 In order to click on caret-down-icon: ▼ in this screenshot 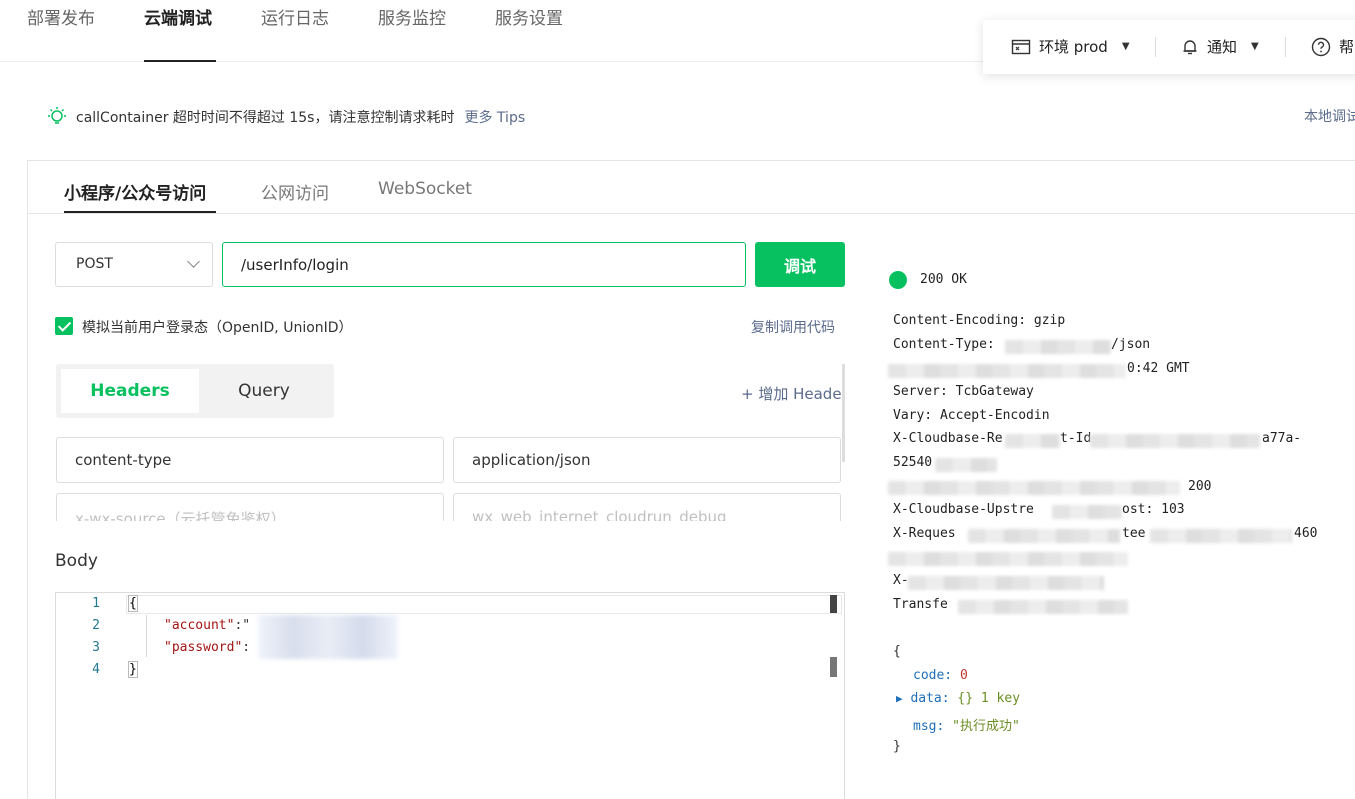, I will do `click(1125, 46)`.